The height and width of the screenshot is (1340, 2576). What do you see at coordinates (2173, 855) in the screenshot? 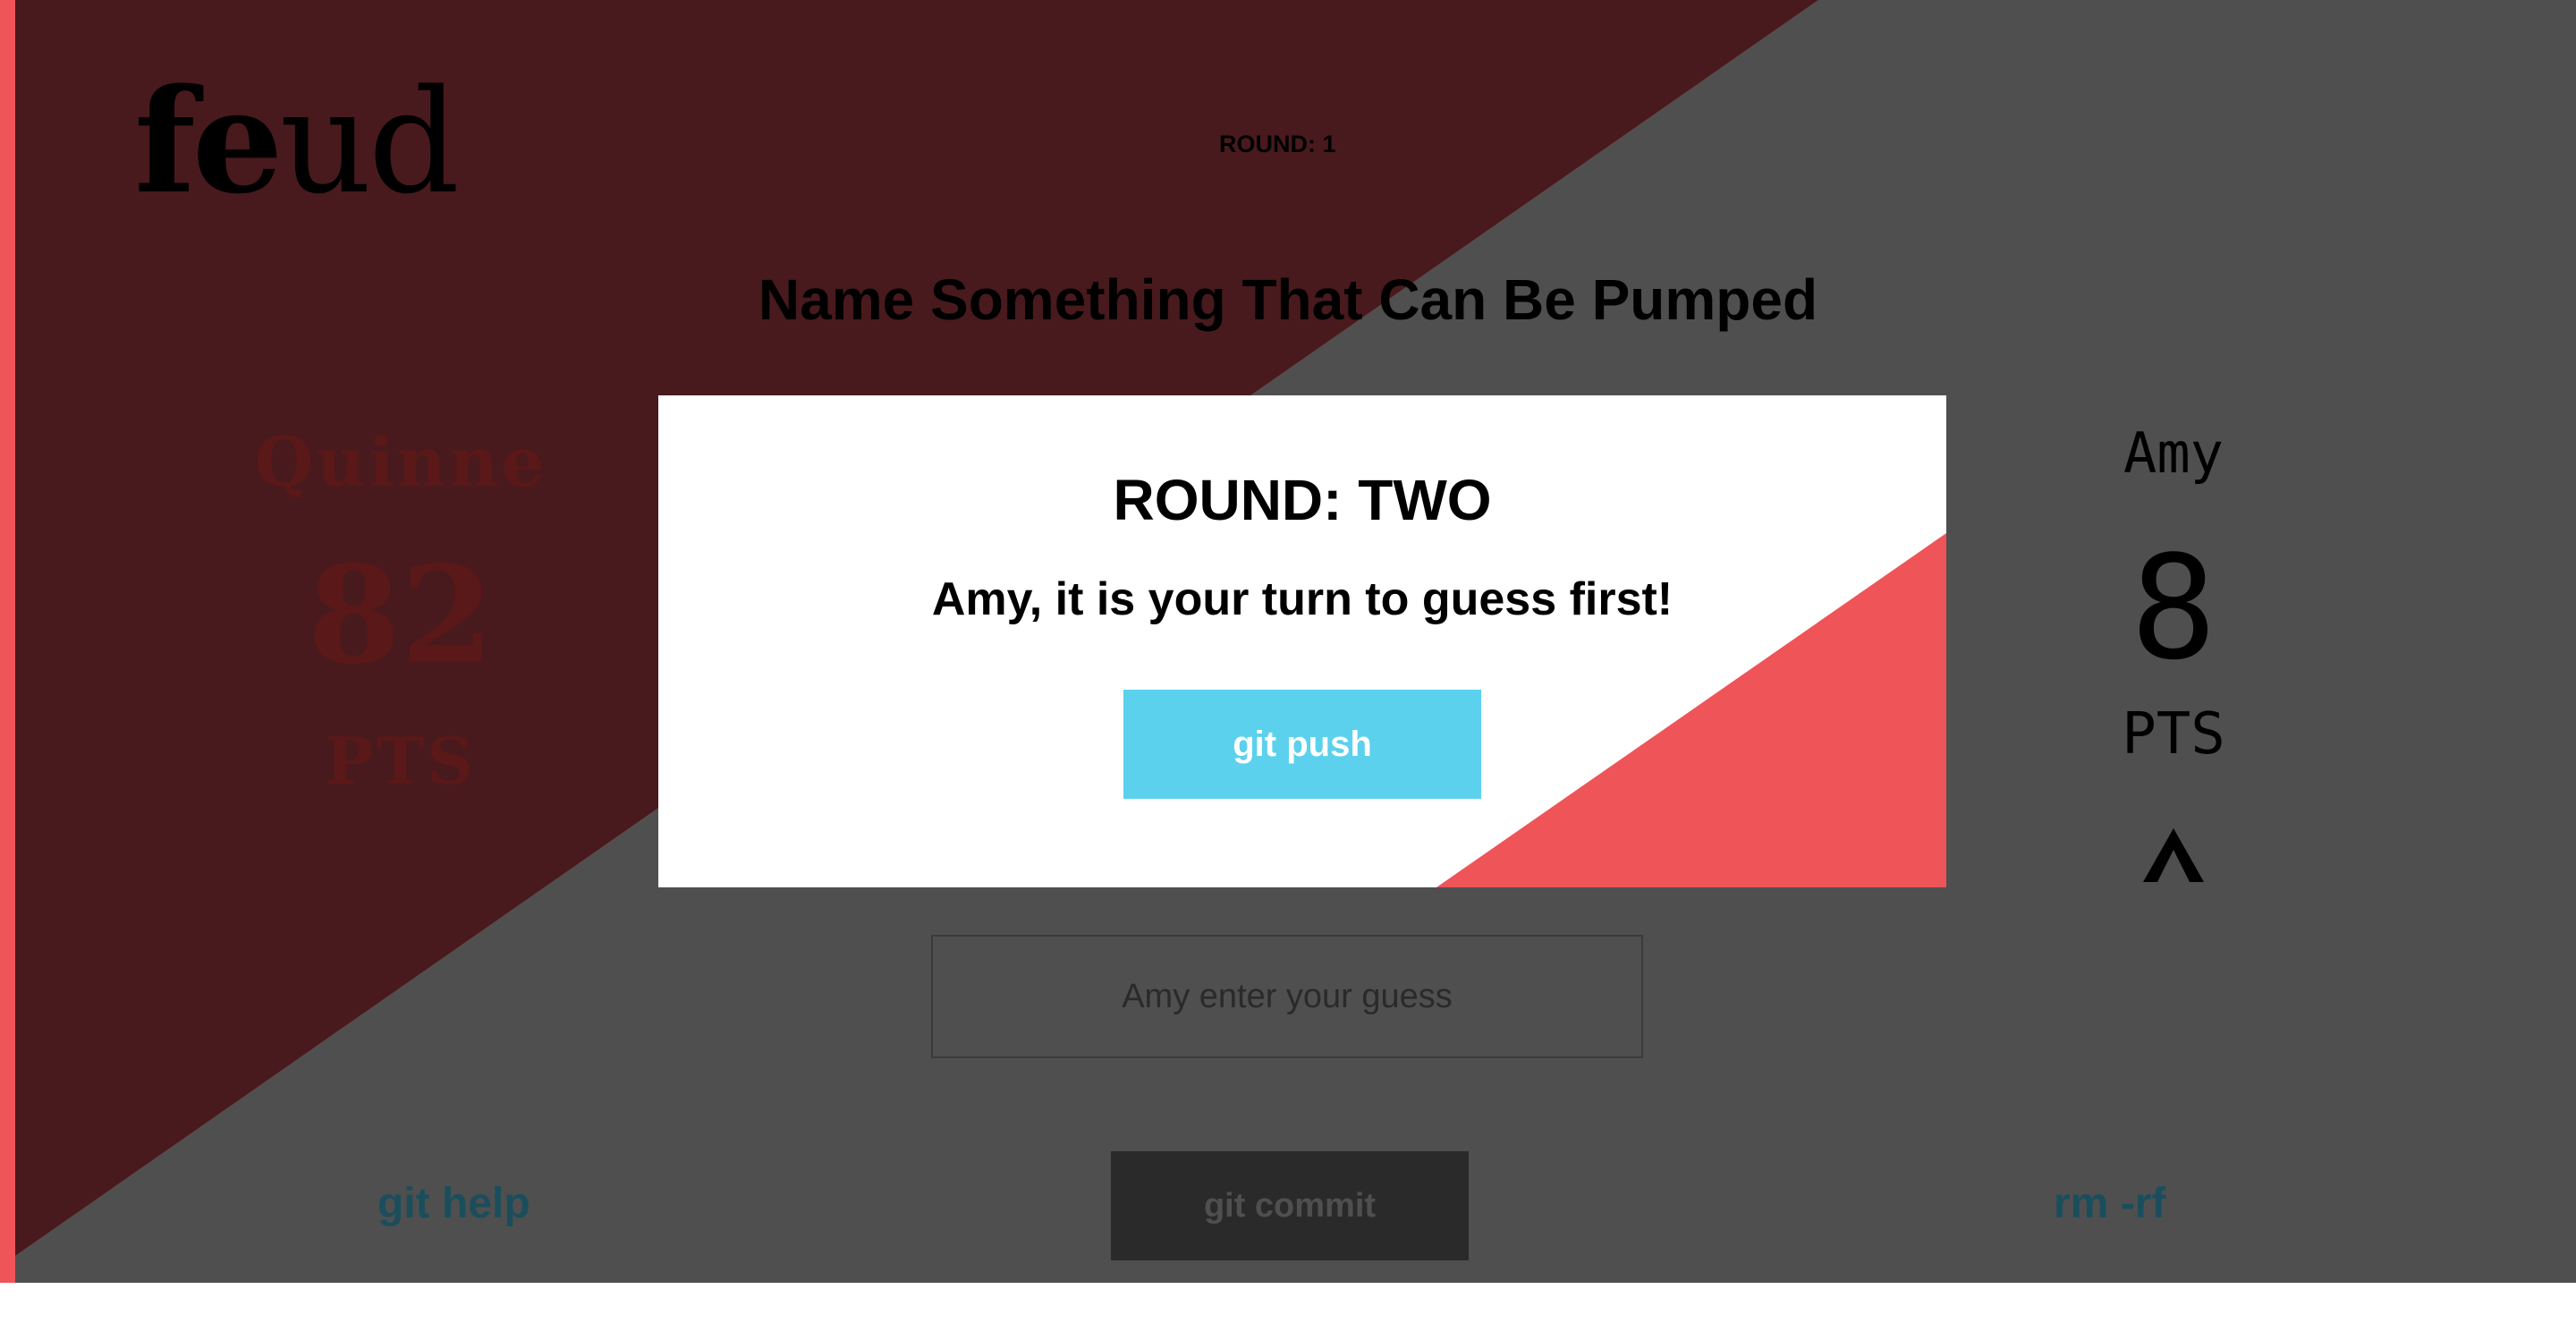
I see `chevron-up-icon` at bounding box center [2173, 855].